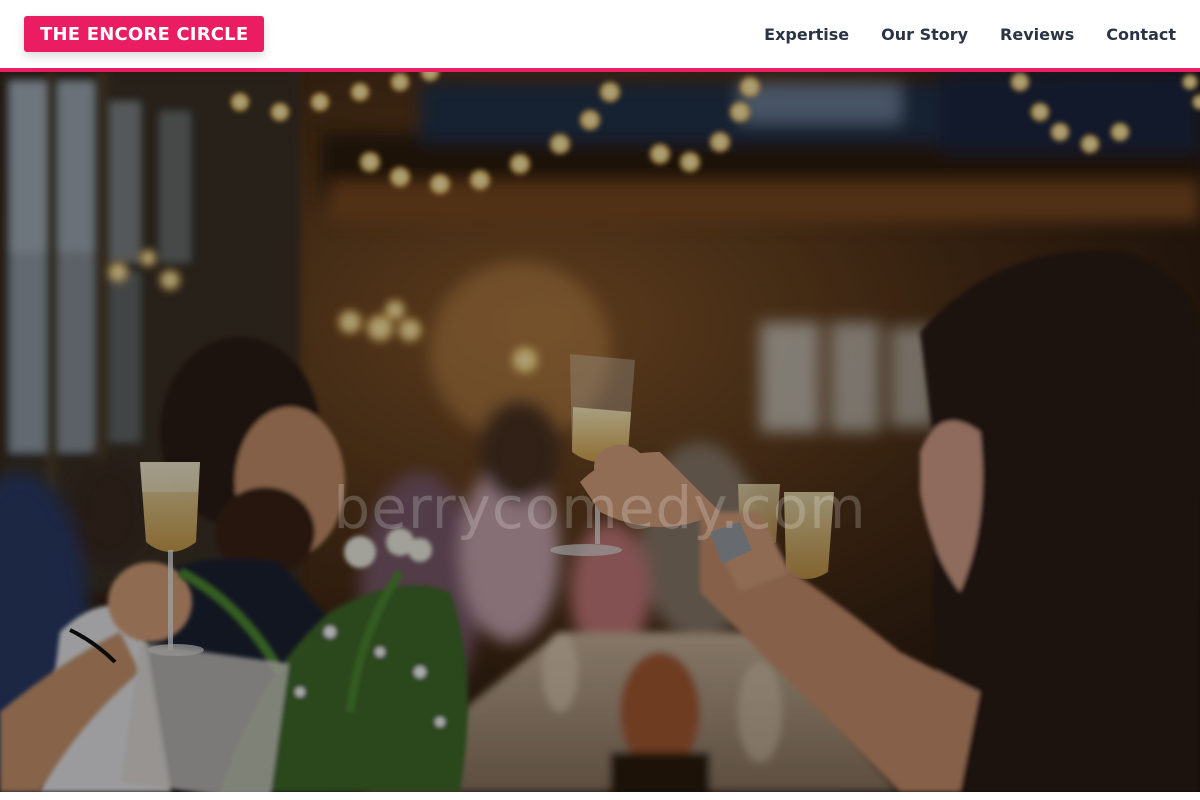  What do you see at coordinates (600, 70) in the screenshot?
I see `header-accent-bar` at bounding box center [600, 70].